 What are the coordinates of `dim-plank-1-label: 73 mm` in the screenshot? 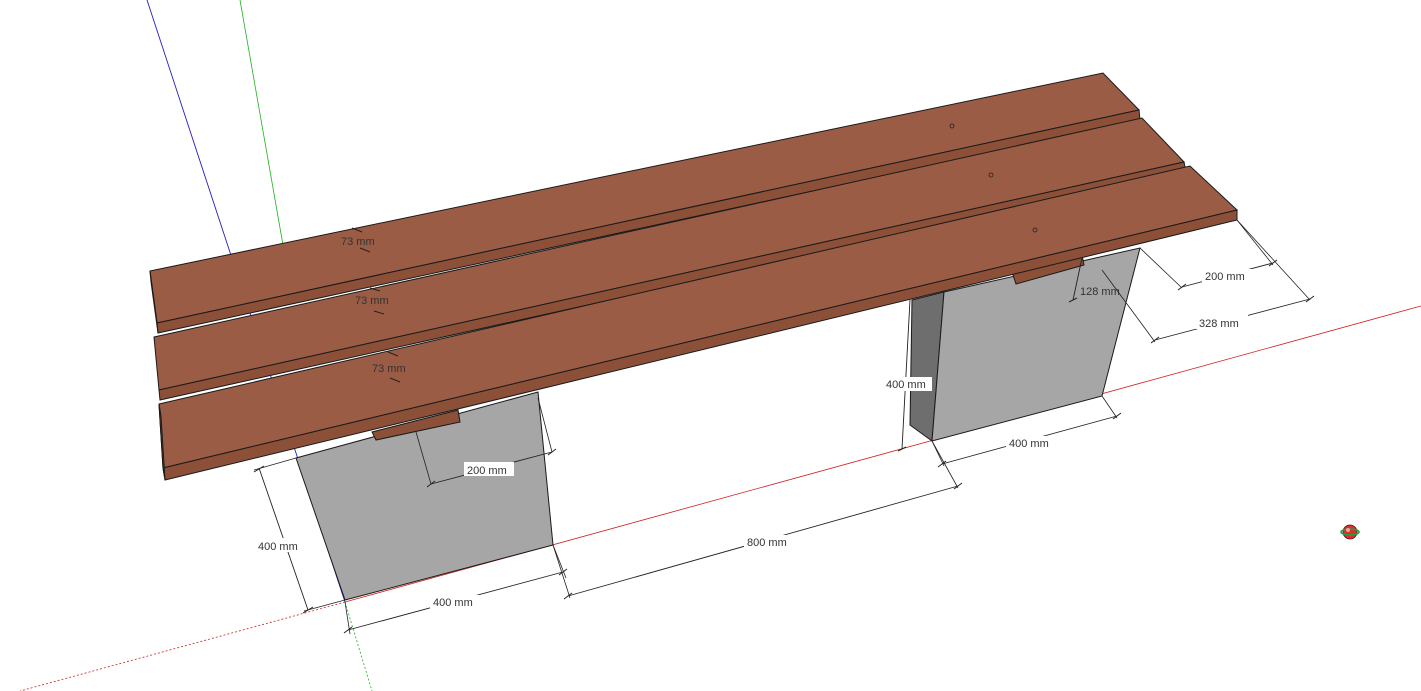 It's located at (358, 242).